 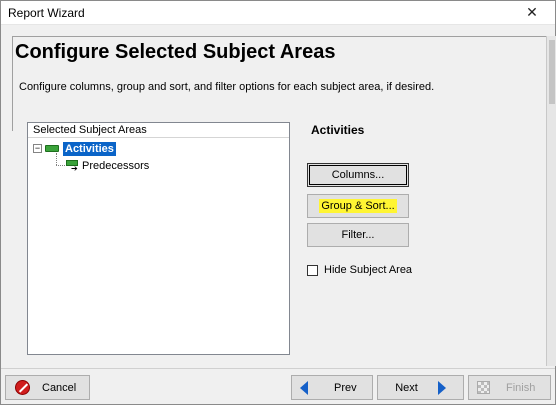 What do you see at coordinates (46, 13) in the screenshot?
I see `window-title: Report Wizard` at bounding box center [46, 13].